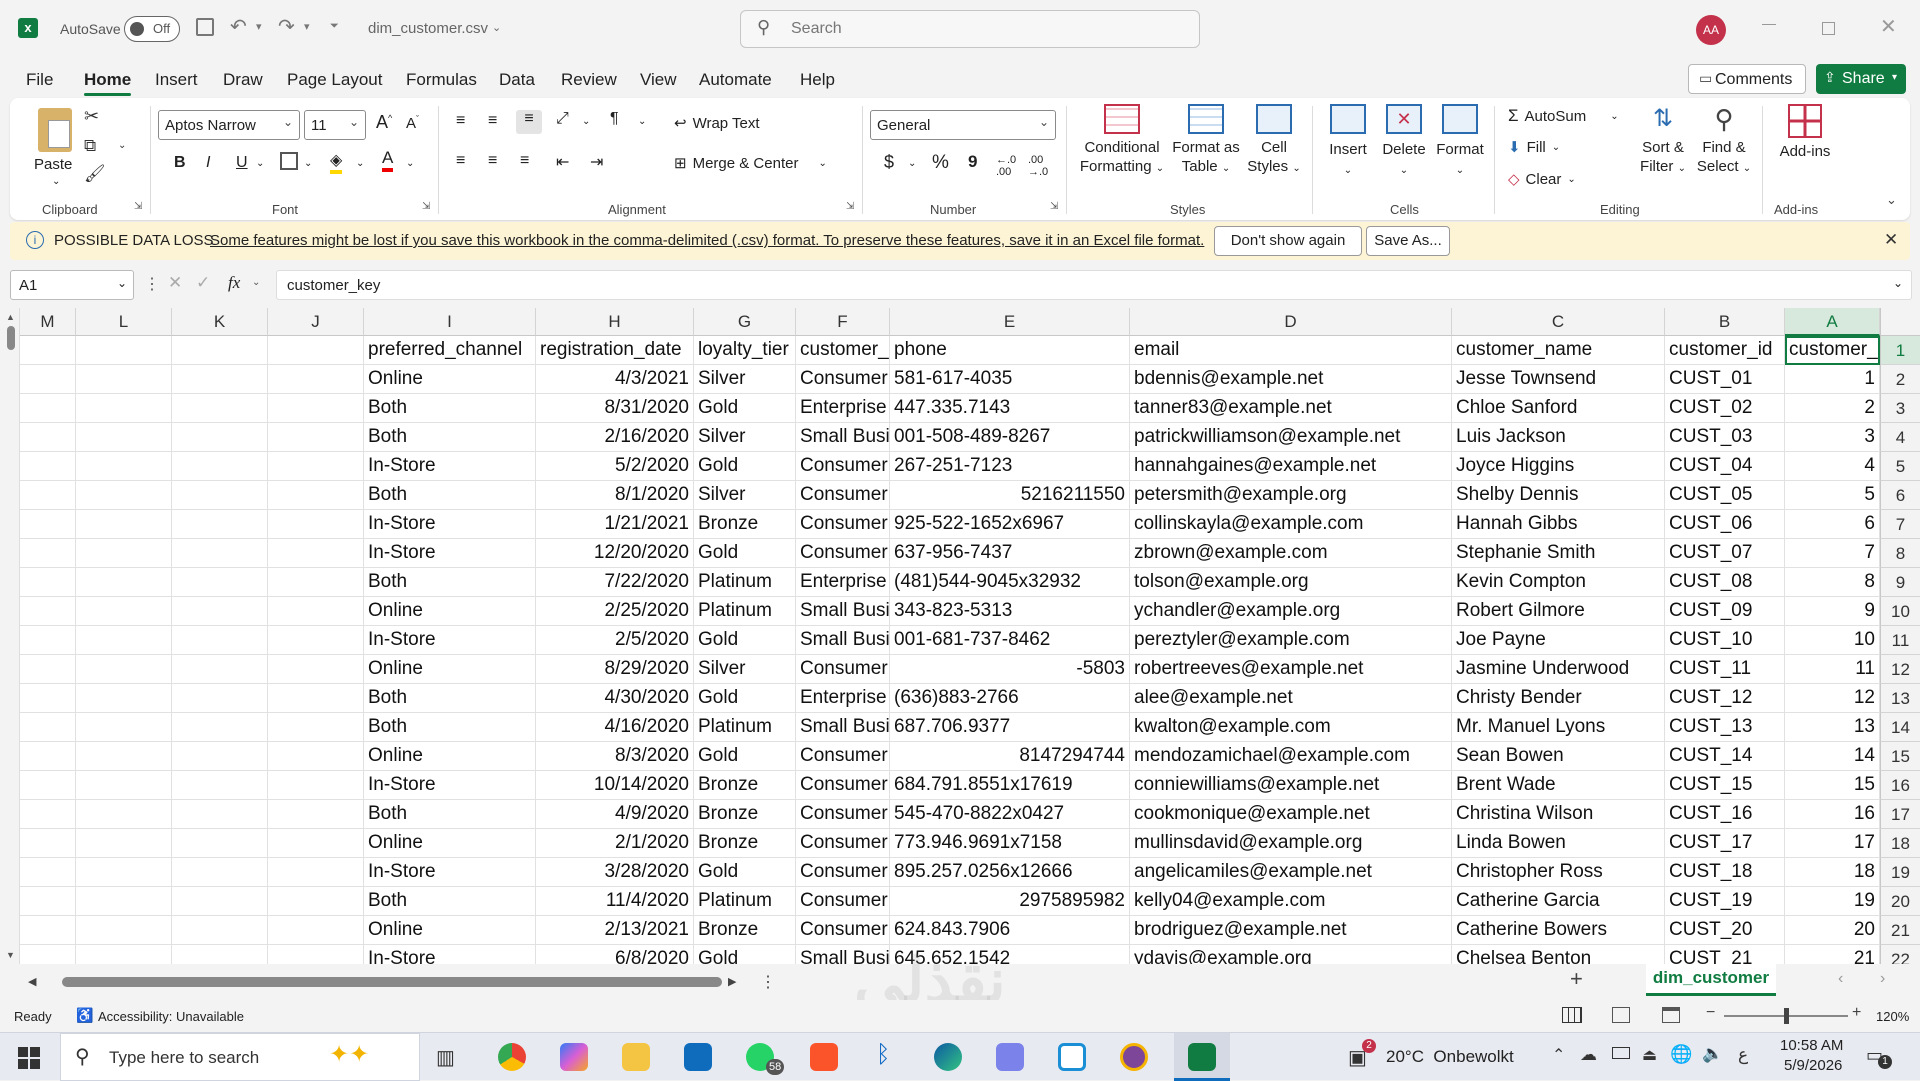 Image resolution: width=1920 pixels, height=1081 pixels. I want to click on cell-d14: kwalton@example.com, so click(1291, 727).